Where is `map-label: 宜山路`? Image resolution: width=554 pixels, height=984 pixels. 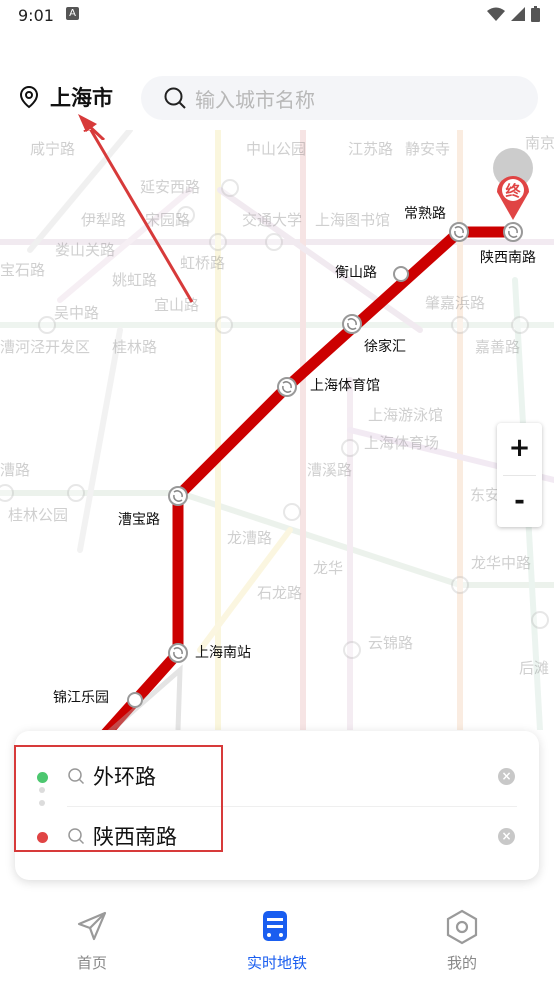 map-label: 宜山路 is located at coordinates (176, 305).